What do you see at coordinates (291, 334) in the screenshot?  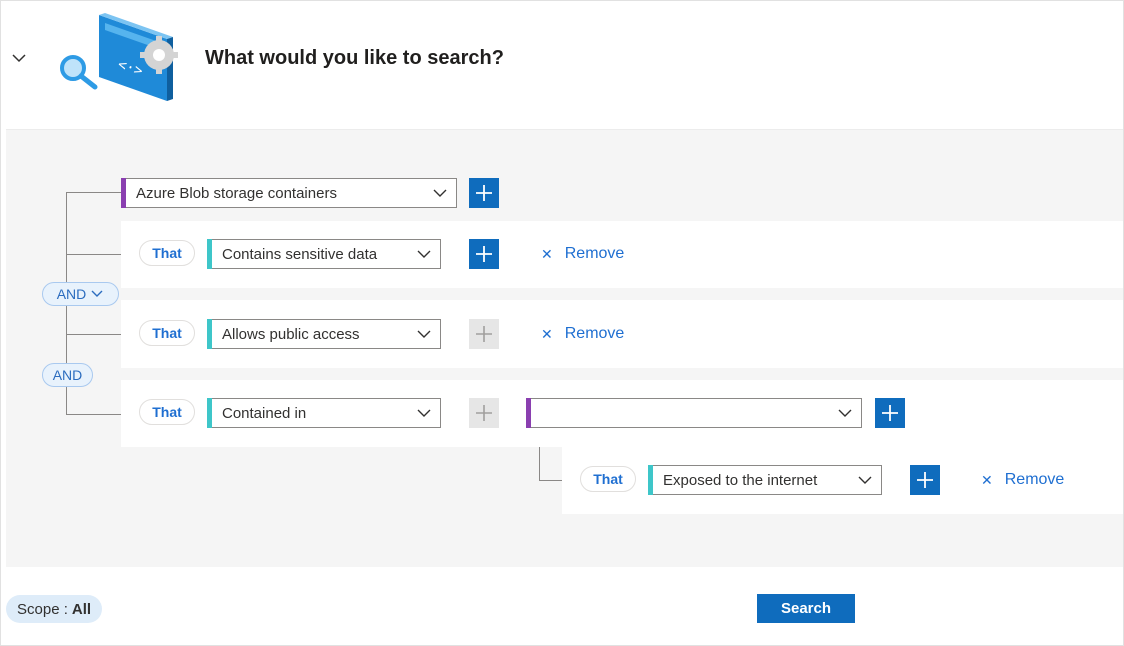 I see `dropdown-value: Allows public access` at bounding box center [291, 334].